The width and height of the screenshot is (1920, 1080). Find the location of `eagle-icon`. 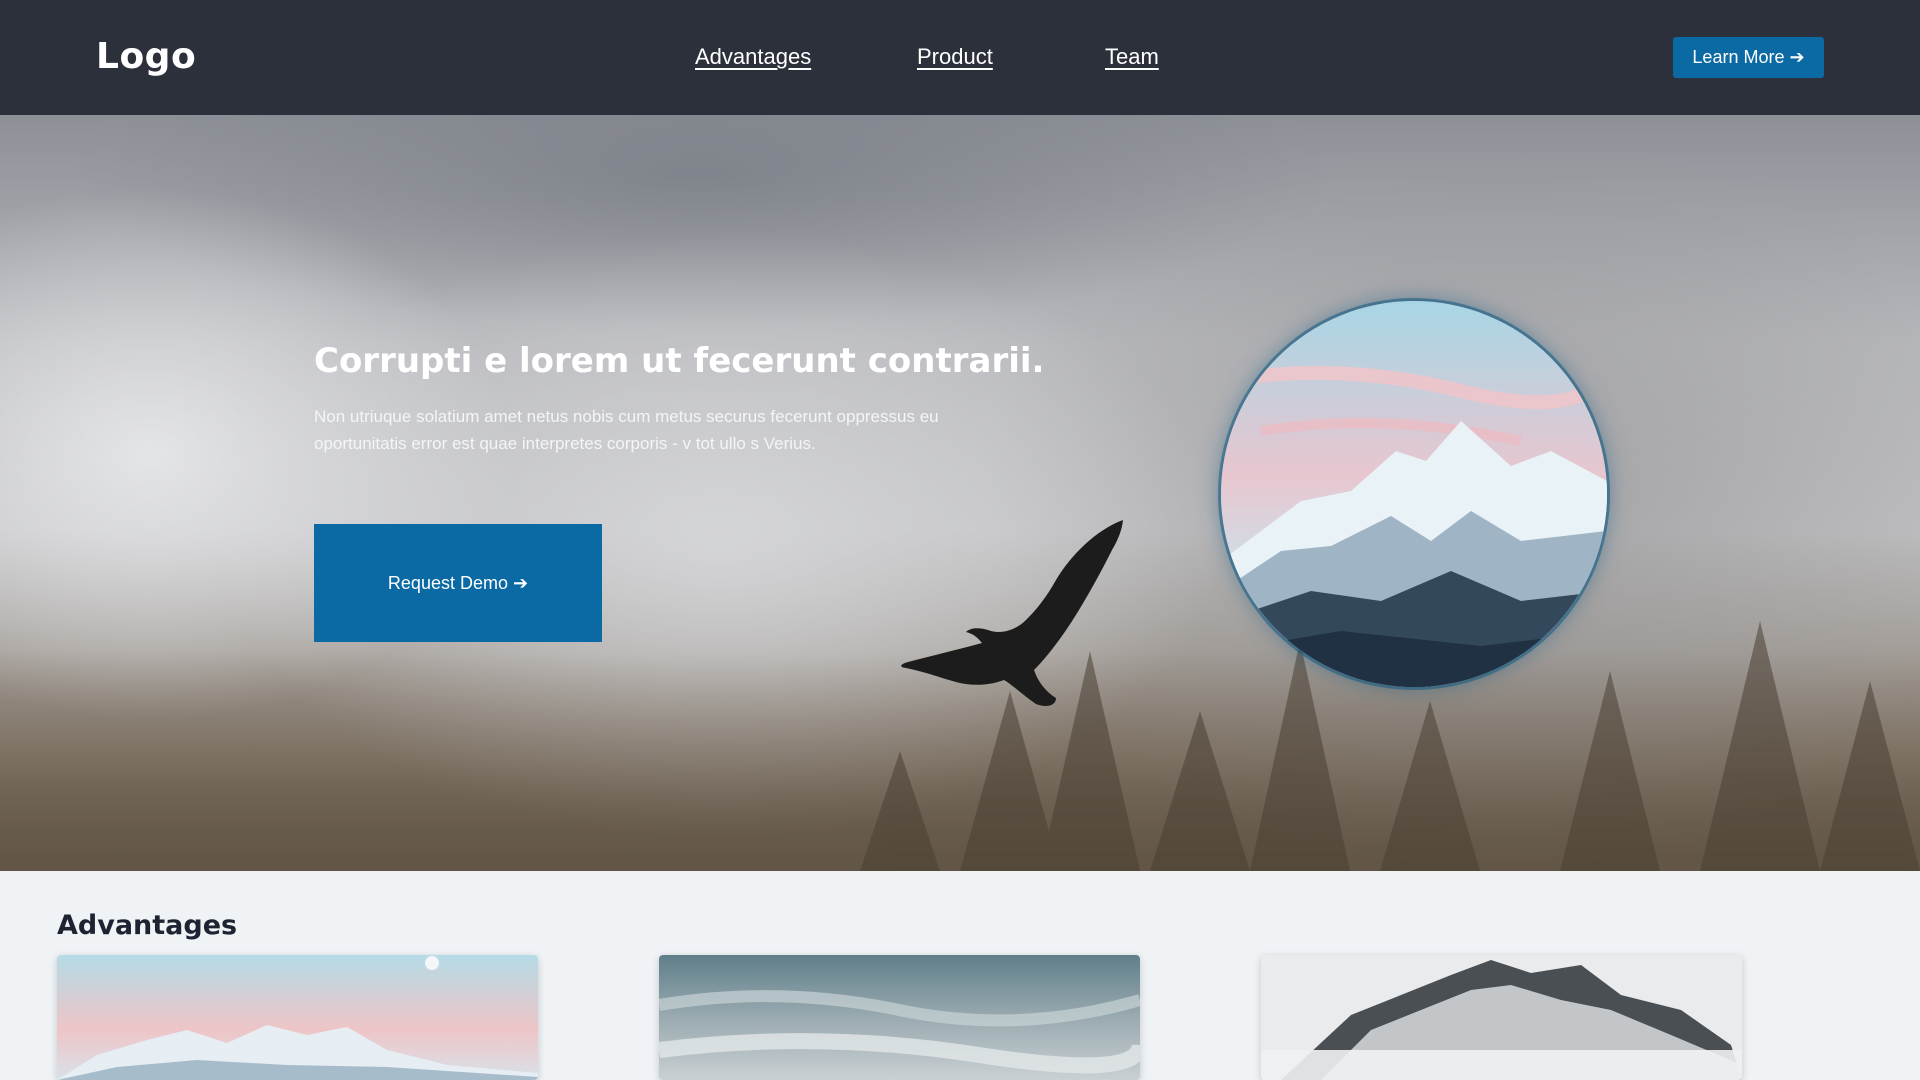

eagle-icon is located at coordinates (1012, 613).